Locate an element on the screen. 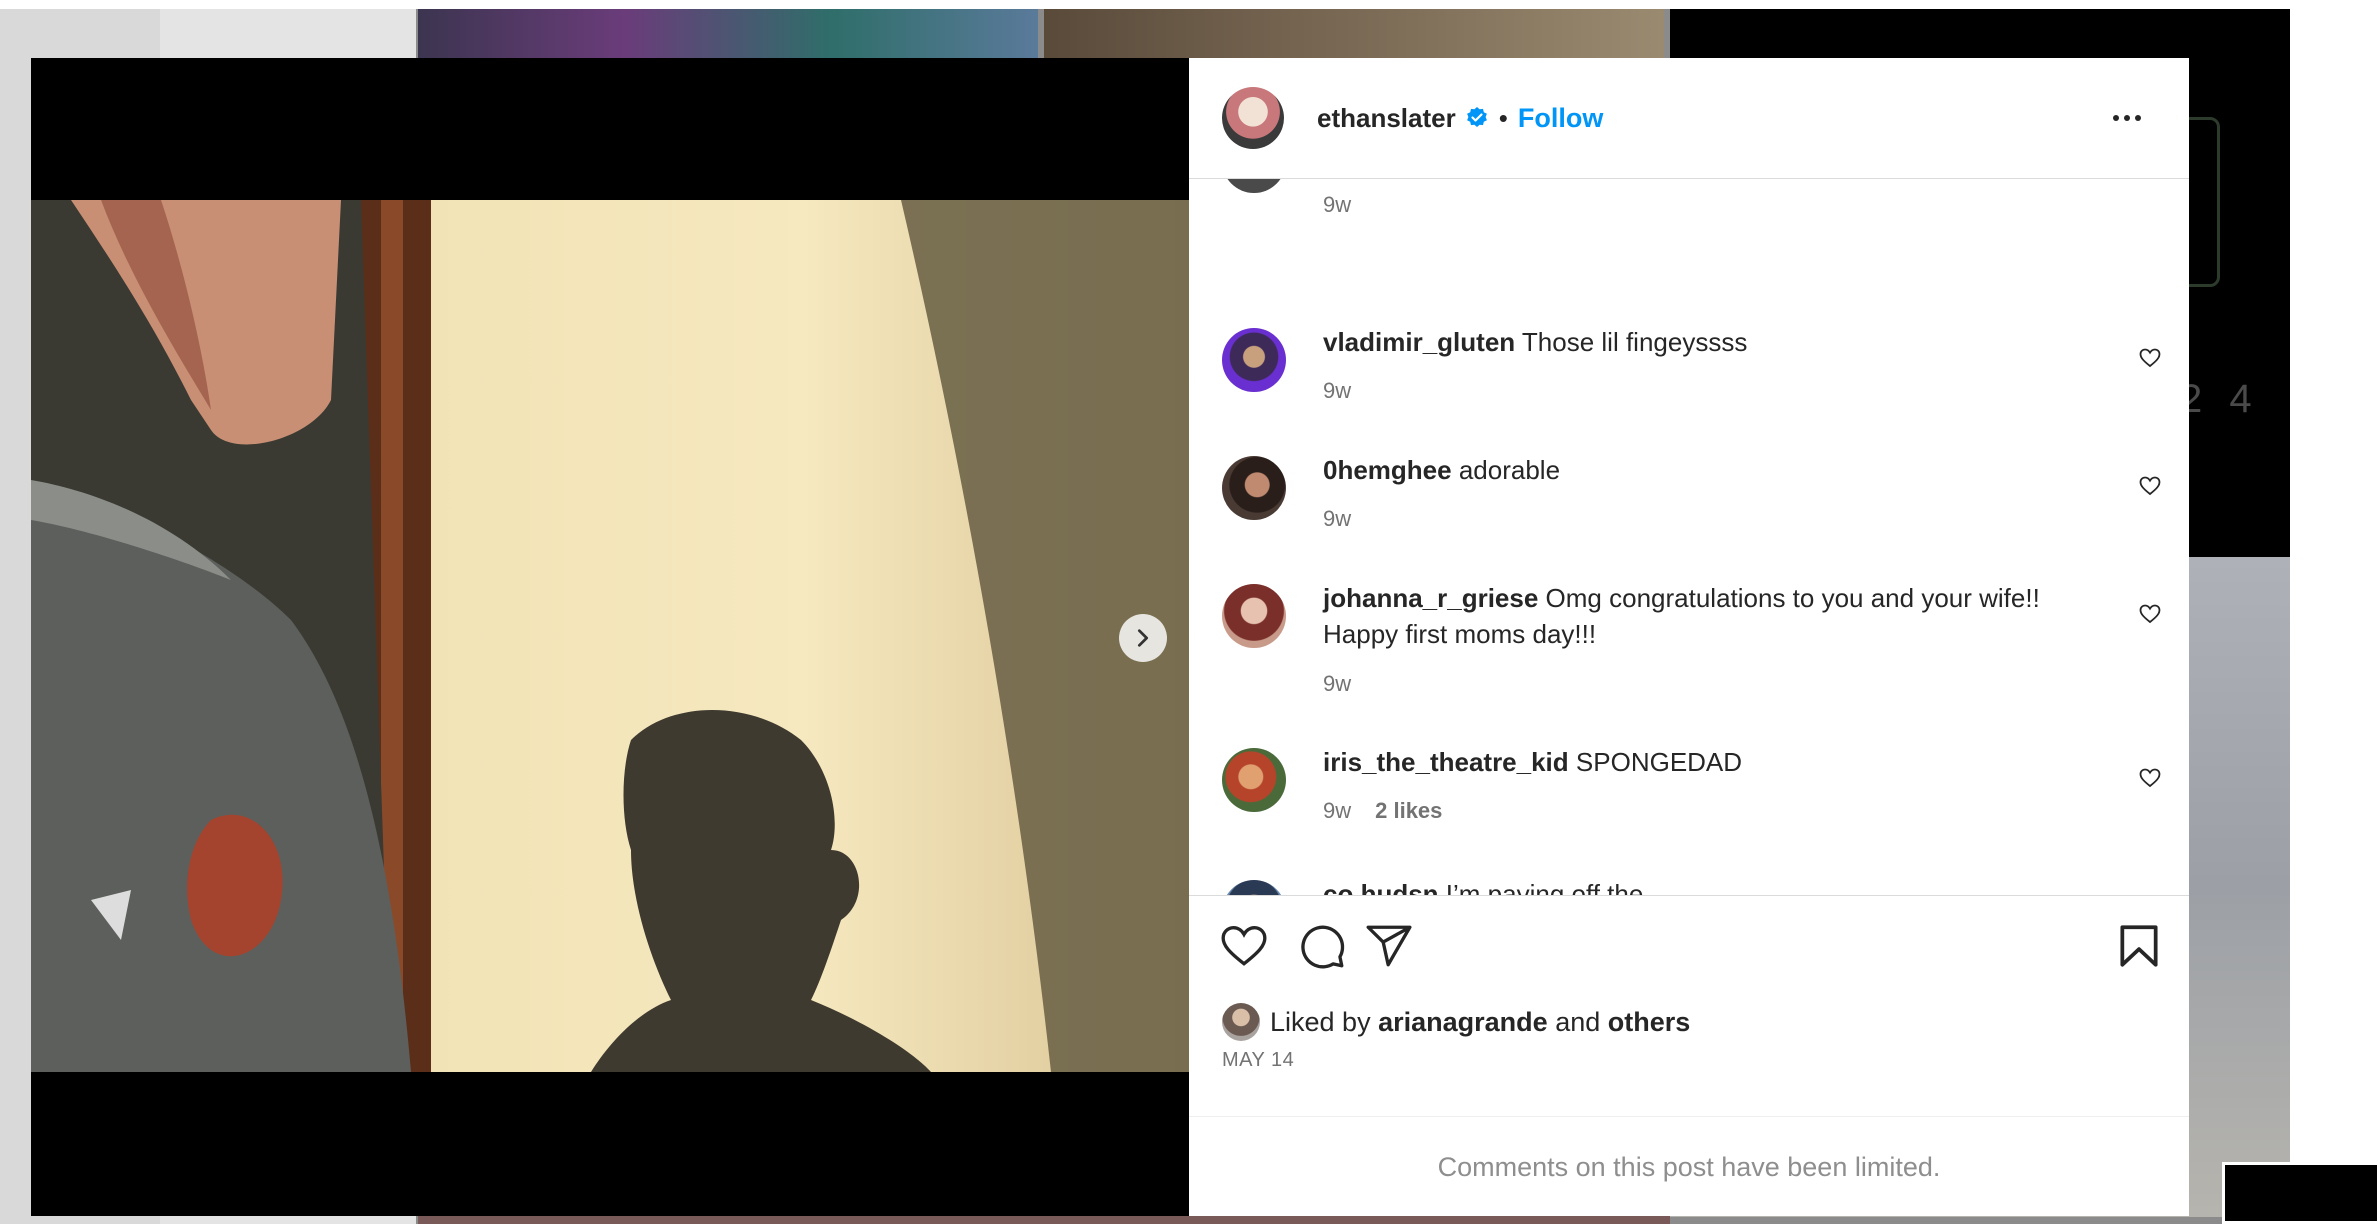  chevron-right-icon is located at coordinates (1143, 638).